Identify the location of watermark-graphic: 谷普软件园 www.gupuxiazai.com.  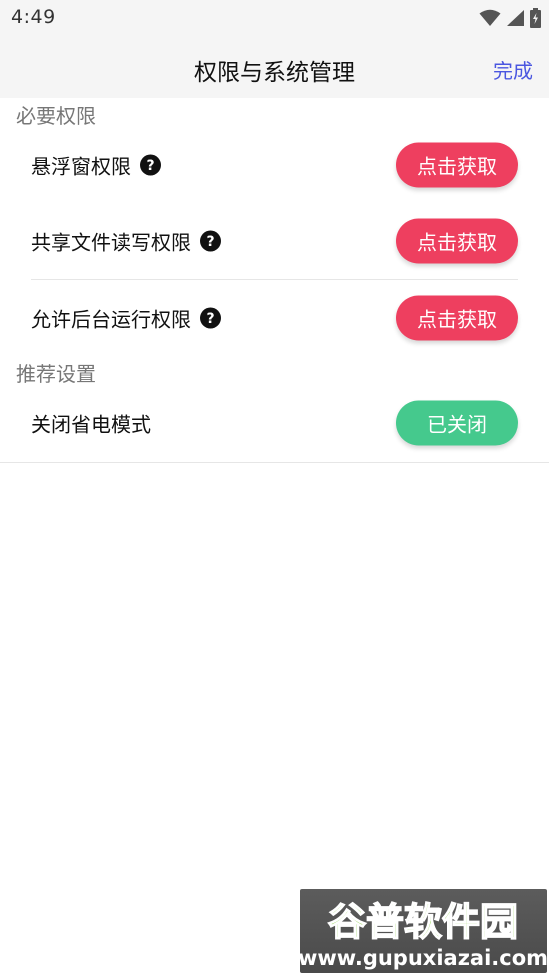
(423, 934).